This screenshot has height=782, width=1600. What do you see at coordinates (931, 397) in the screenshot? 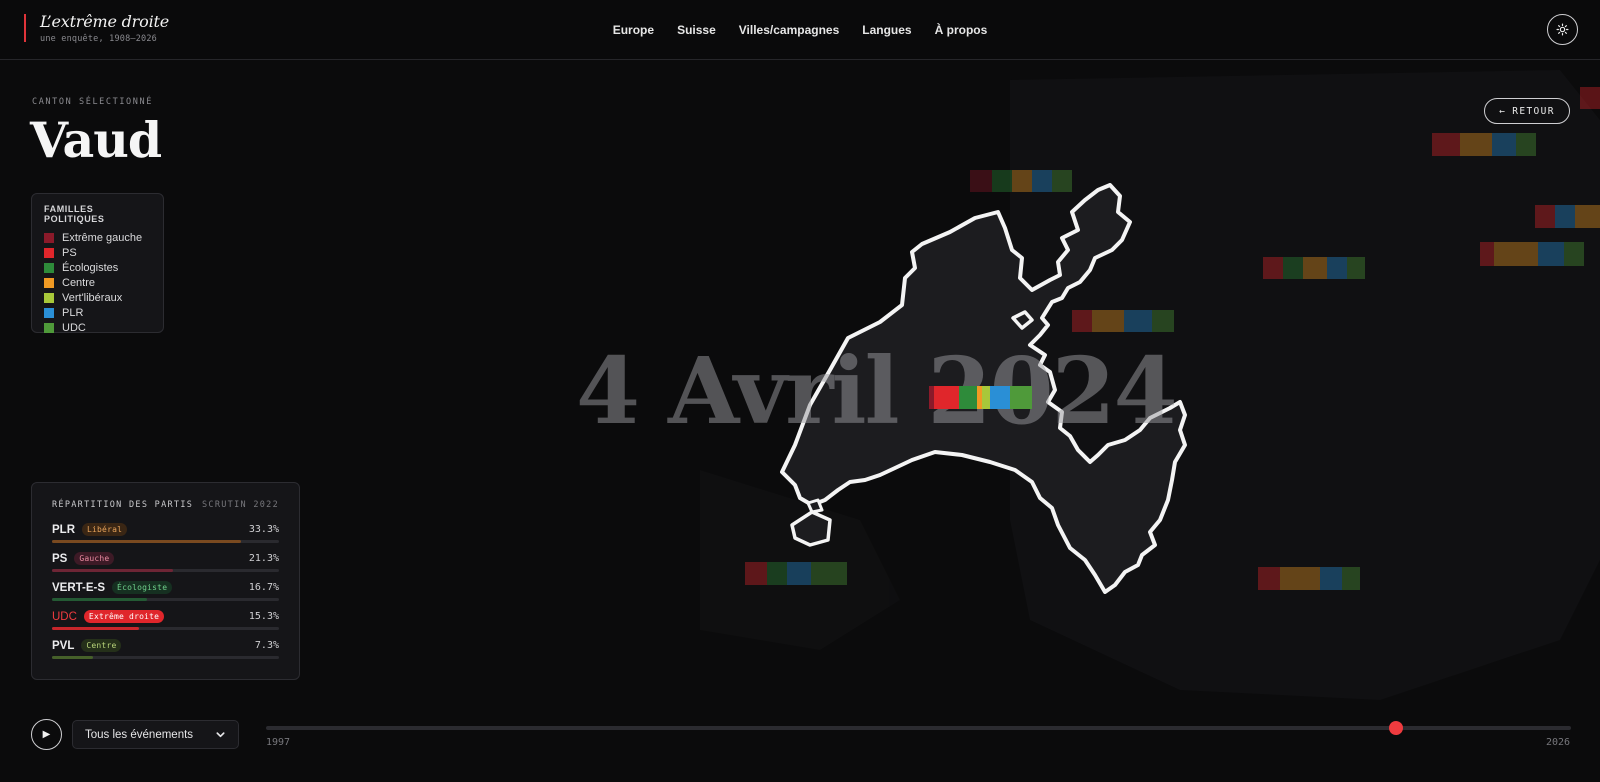
I see `composition-segment-extreme-gauche` at bounding box center [931, 397].